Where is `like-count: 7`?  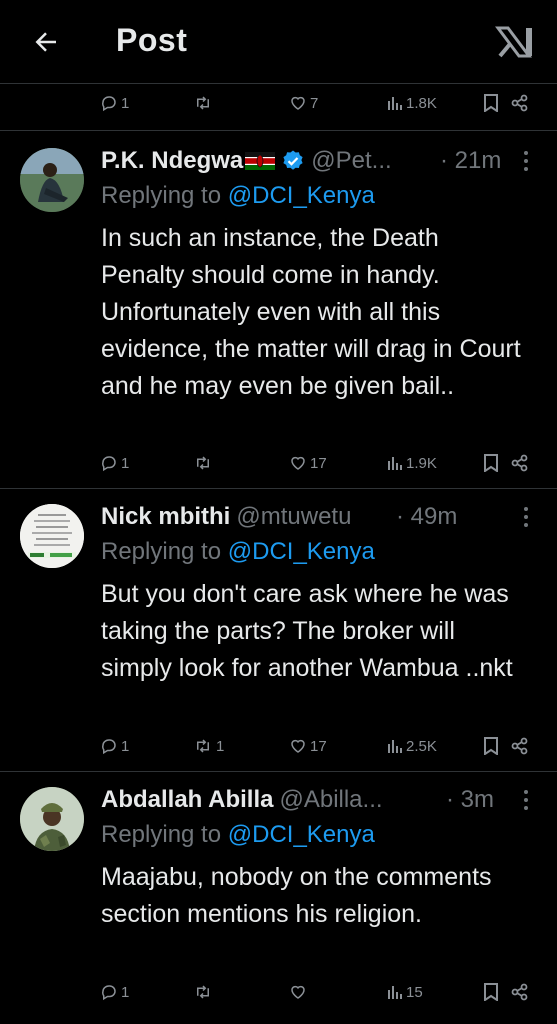 like-count: 7 is located at coordinates (314, 103).